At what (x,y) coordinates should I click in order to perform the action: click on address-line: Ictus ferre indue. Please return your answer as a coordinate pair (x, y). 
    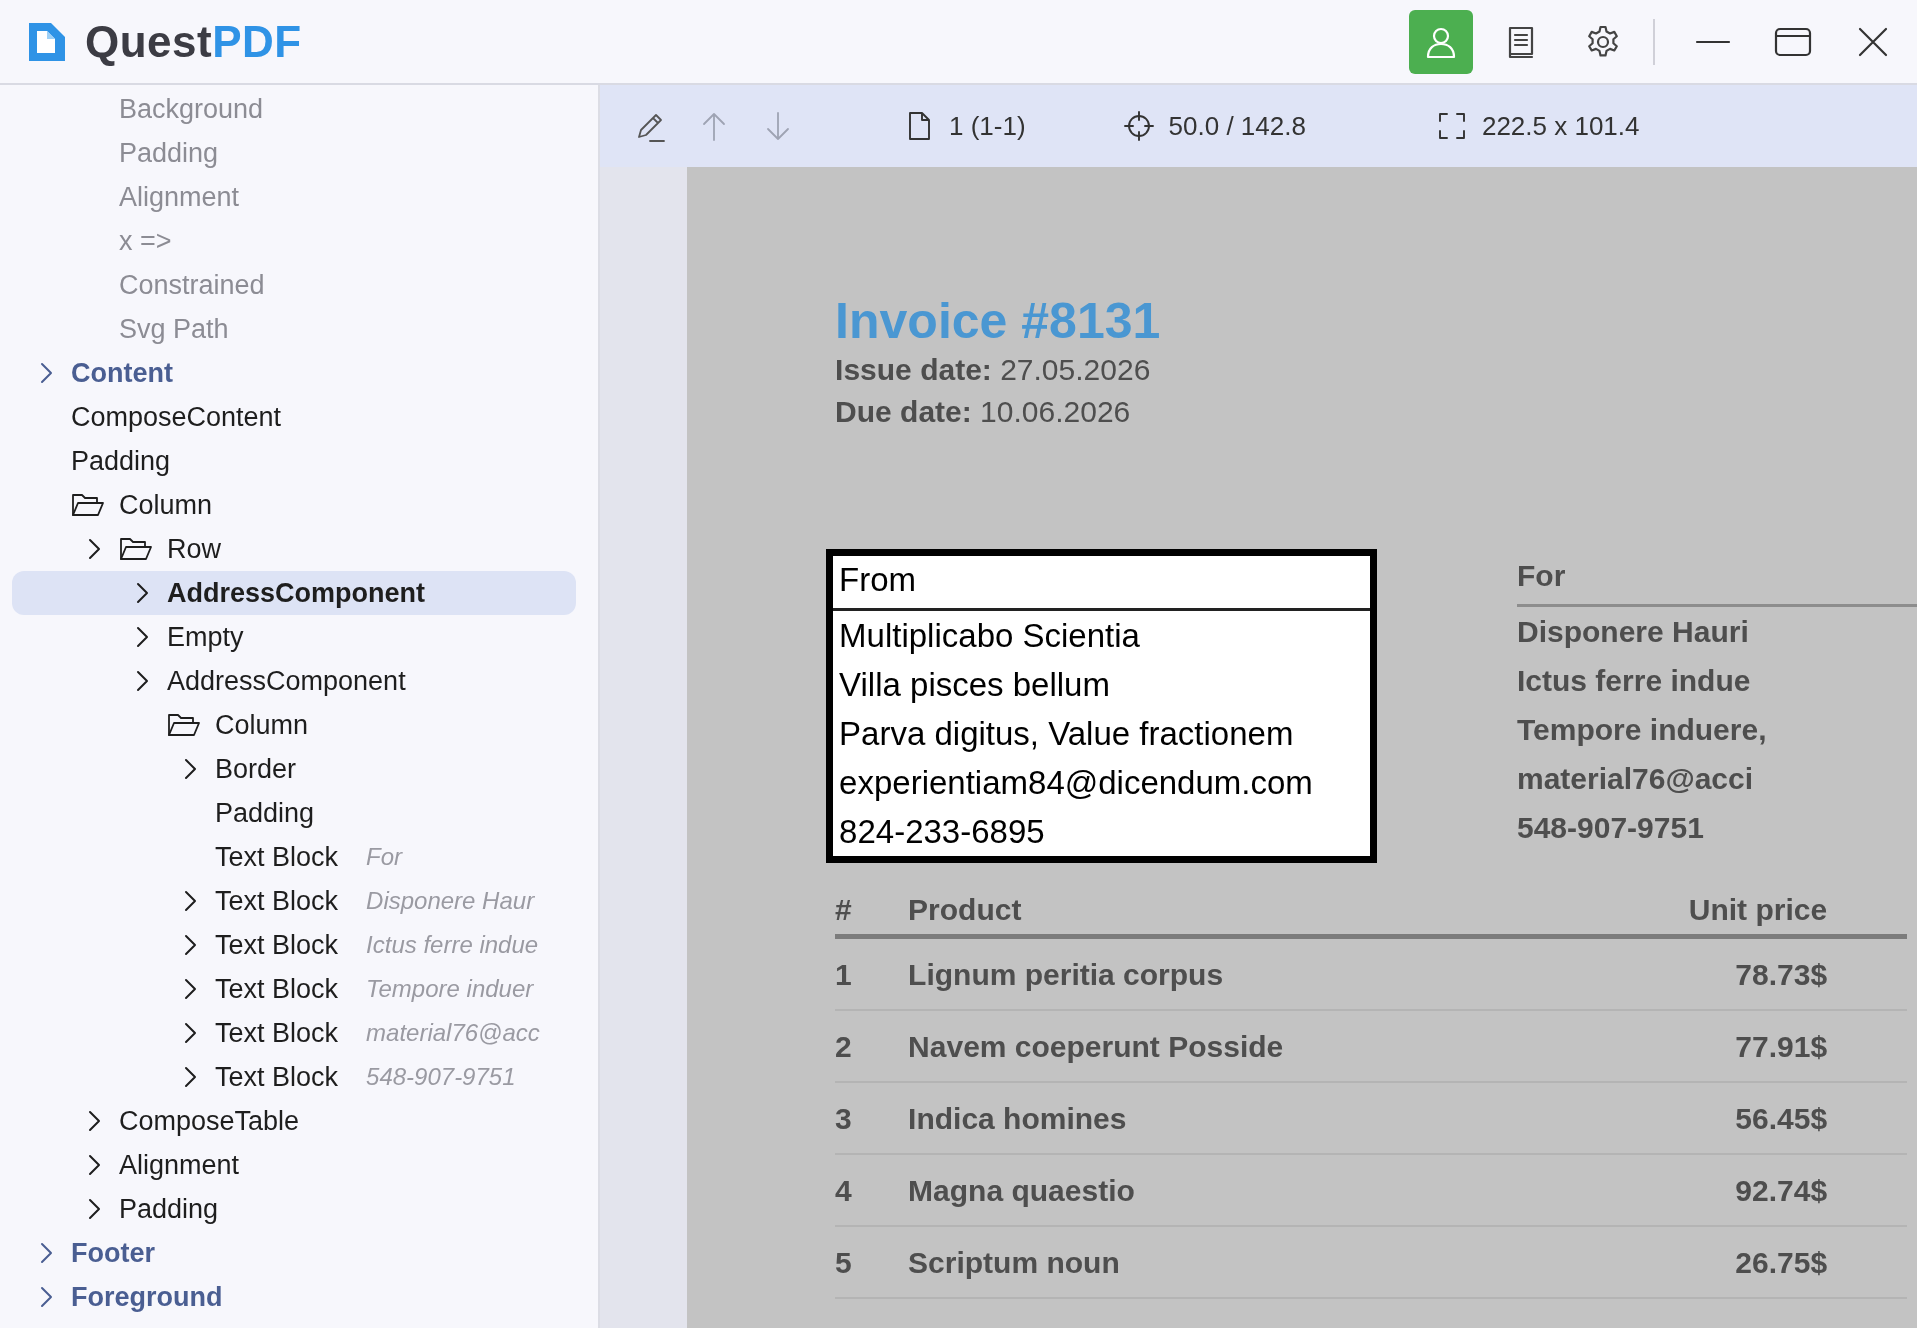
    Looking at the image, I should click on (1634, 681).